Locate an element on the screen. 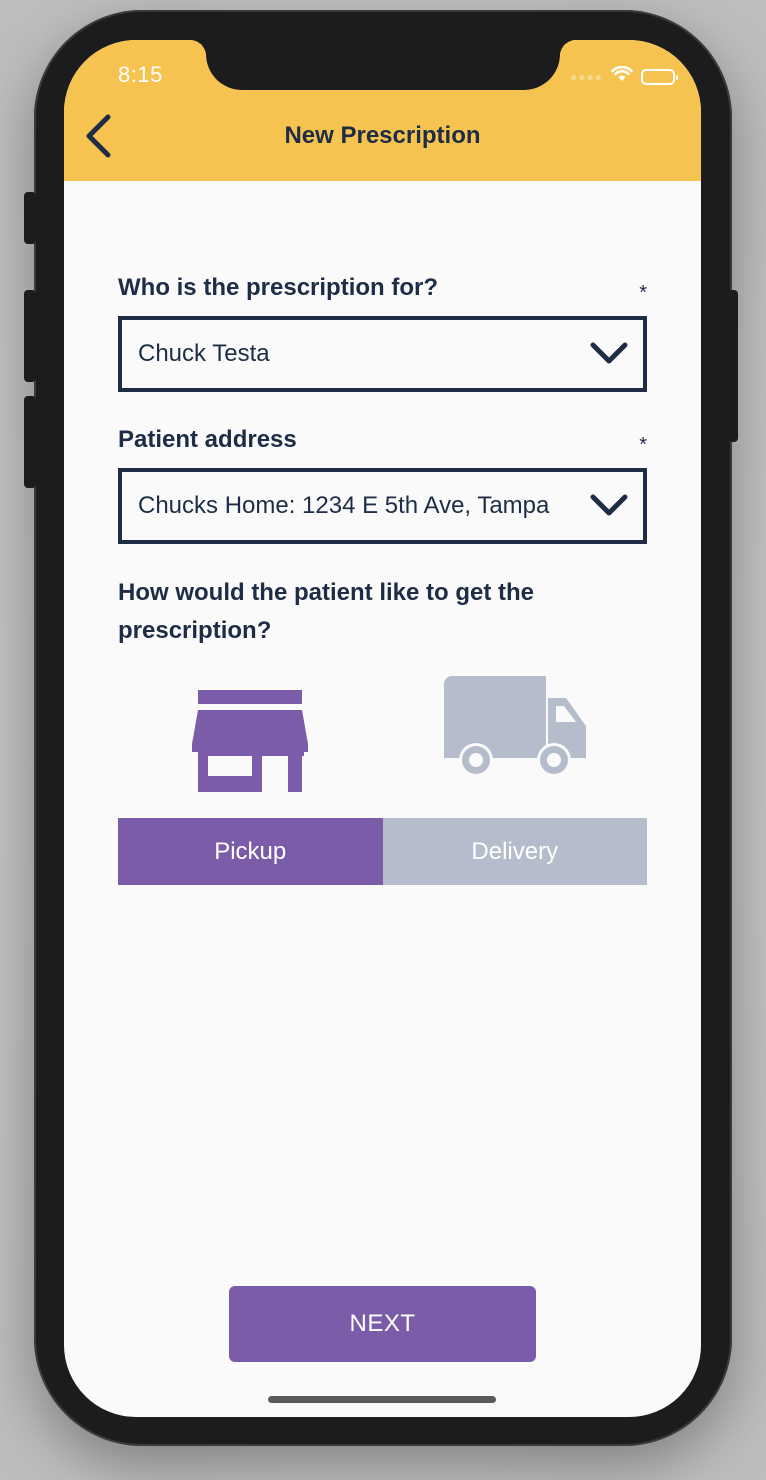 Image resolution: width=766 pixels, height=1480 pixels. wifi-icon is located at coordinates (622, 76).